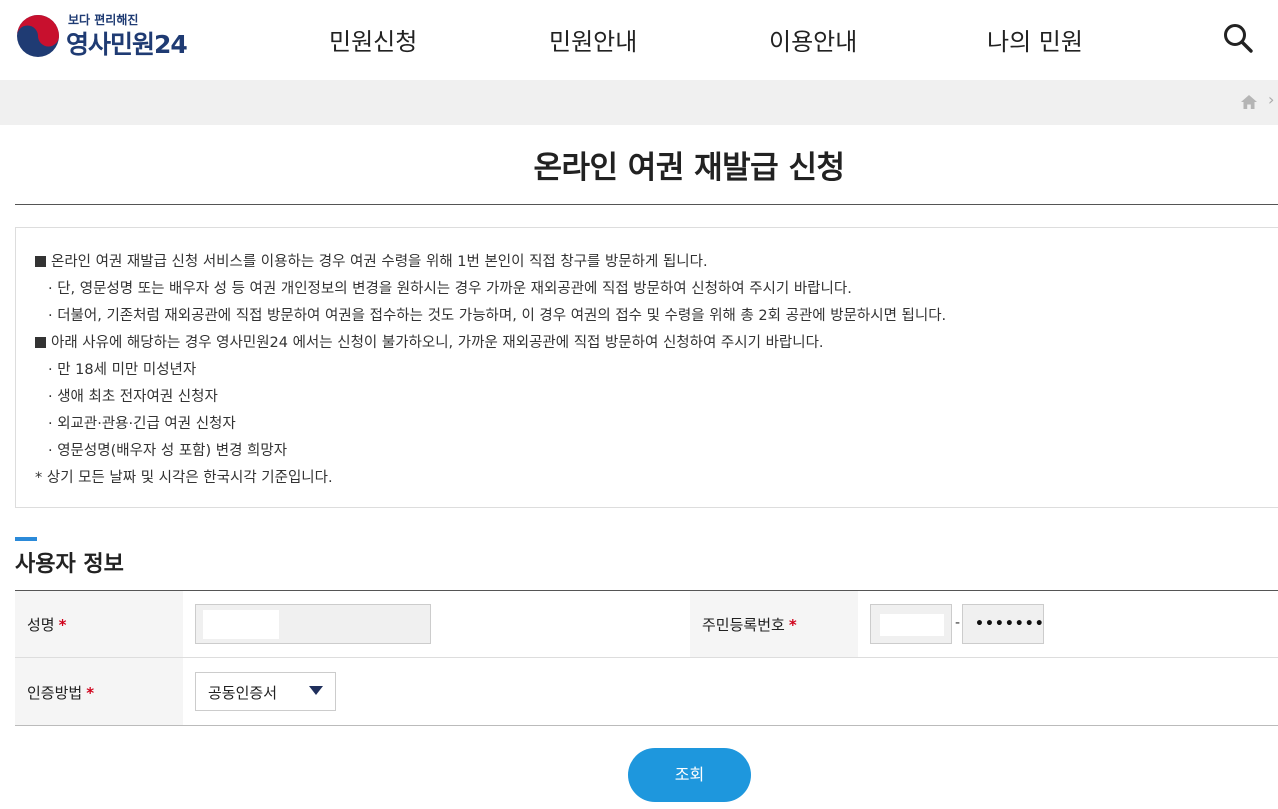 This screenshot has width=1278, height=809. Describe the element at coordinates (749, 625) in the screenshot. I see `rrn-label: 주민등록번호 *` at that location.